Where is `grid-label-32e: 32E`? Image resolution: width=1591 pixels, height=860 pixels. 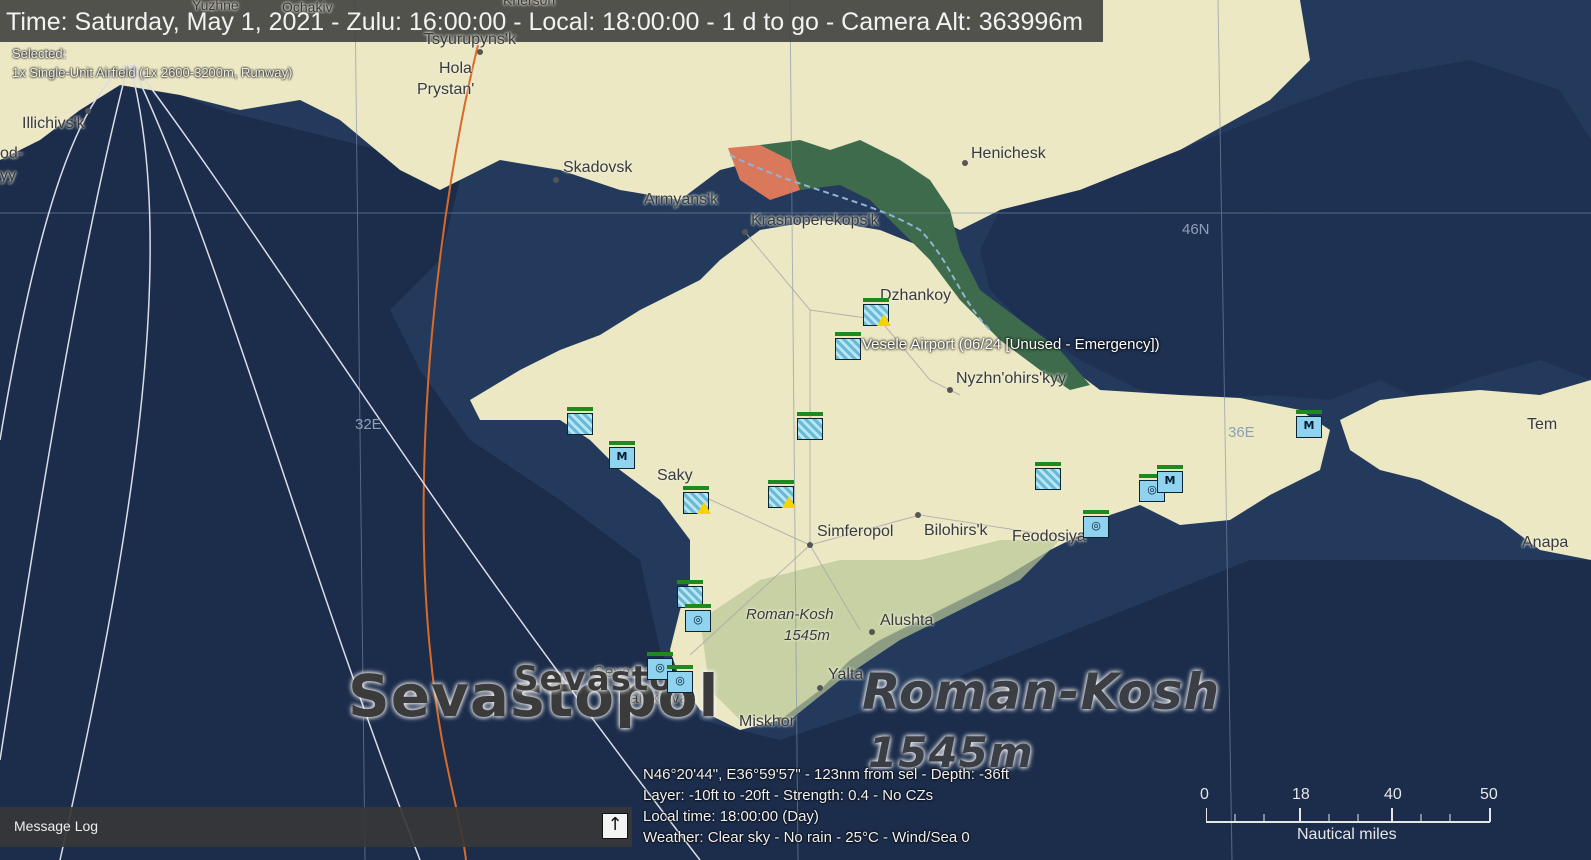
grid-label-32e: 32E is located at coordinates (368, 424).